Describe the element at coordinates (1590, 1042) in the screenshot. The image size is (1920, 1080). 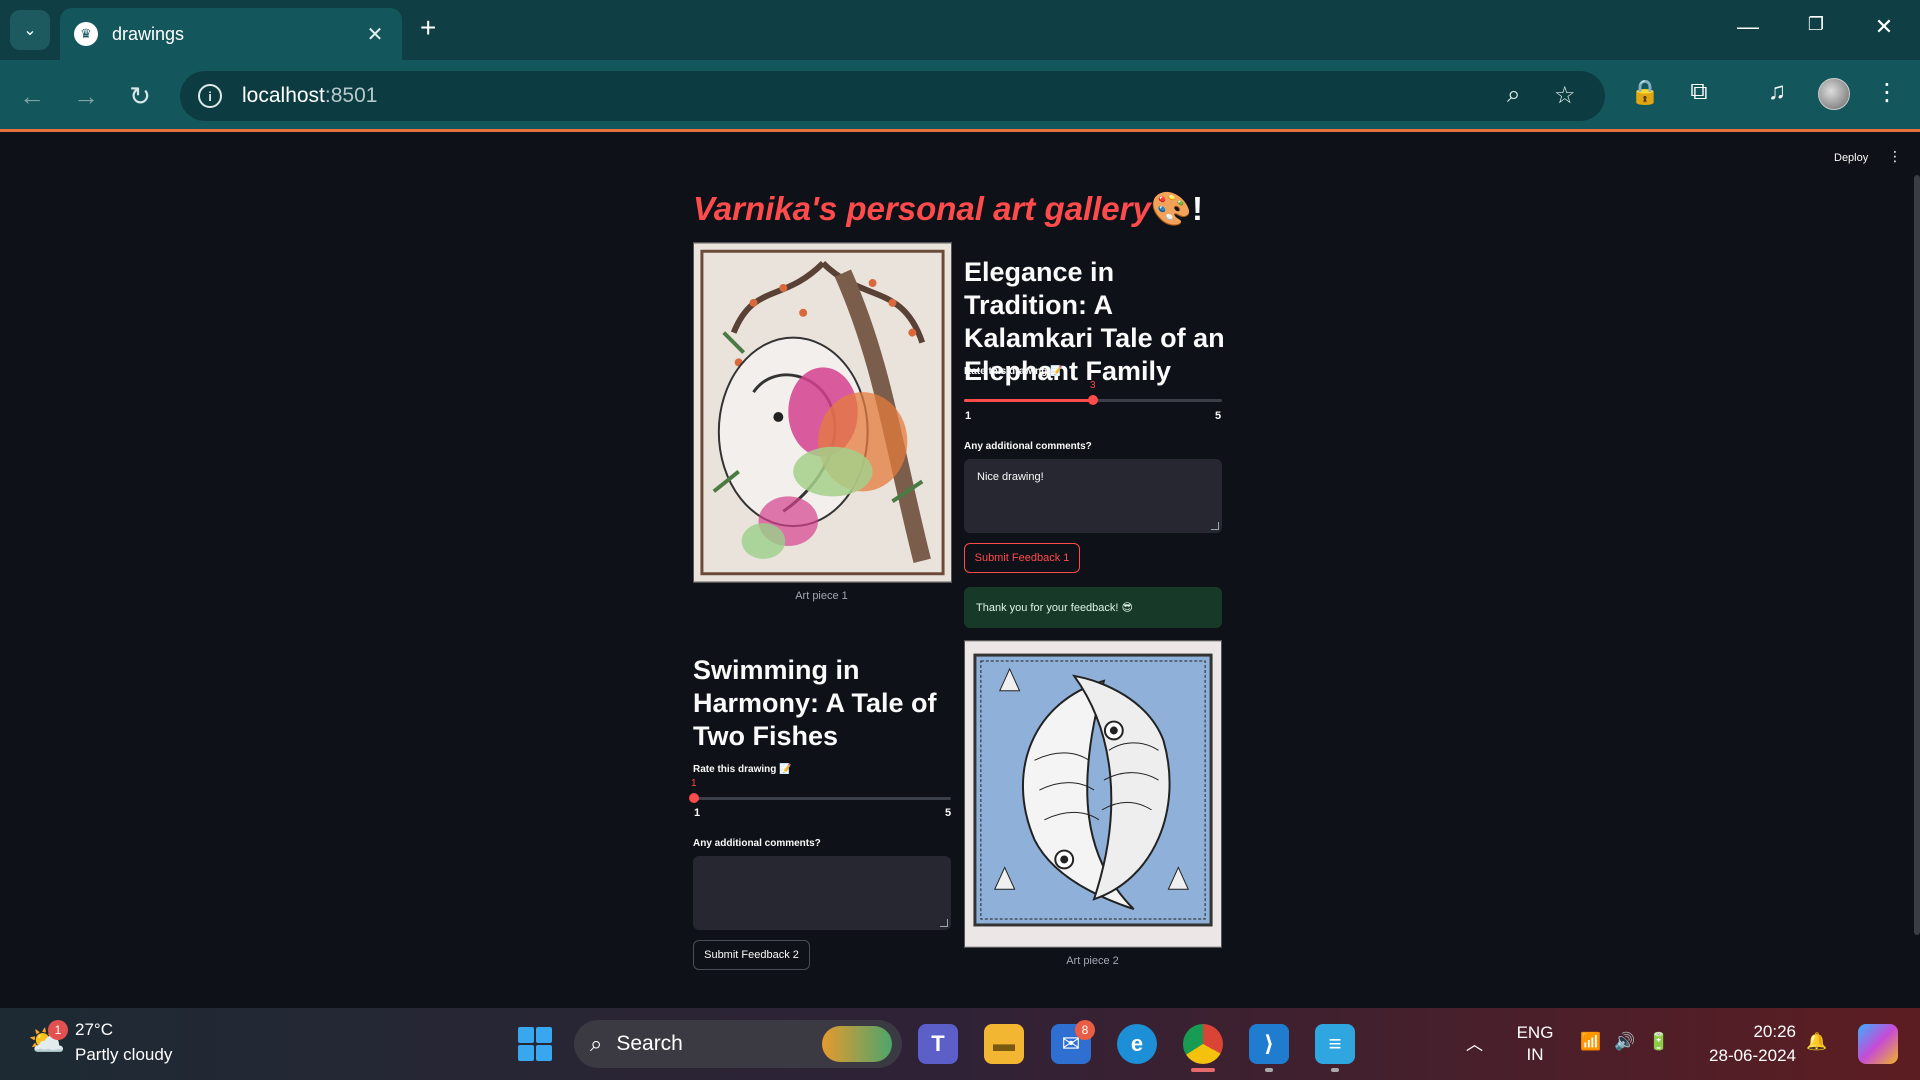
I see `wifi-icon: 📶` at that location.